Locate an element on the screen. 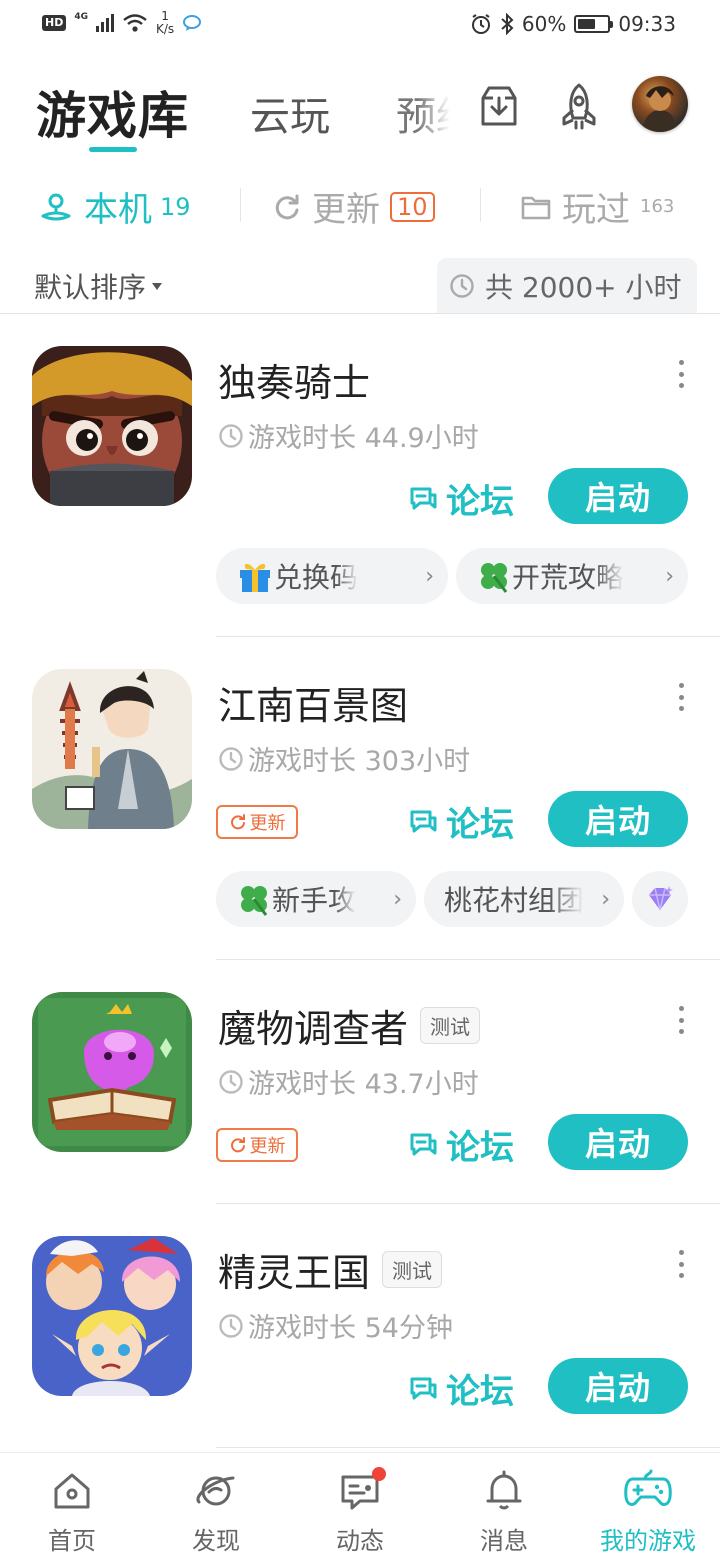 The height and width of the screenshot is (1560, 720). sort-dropdown: 默认排序 is located at coordinates (98, 286).